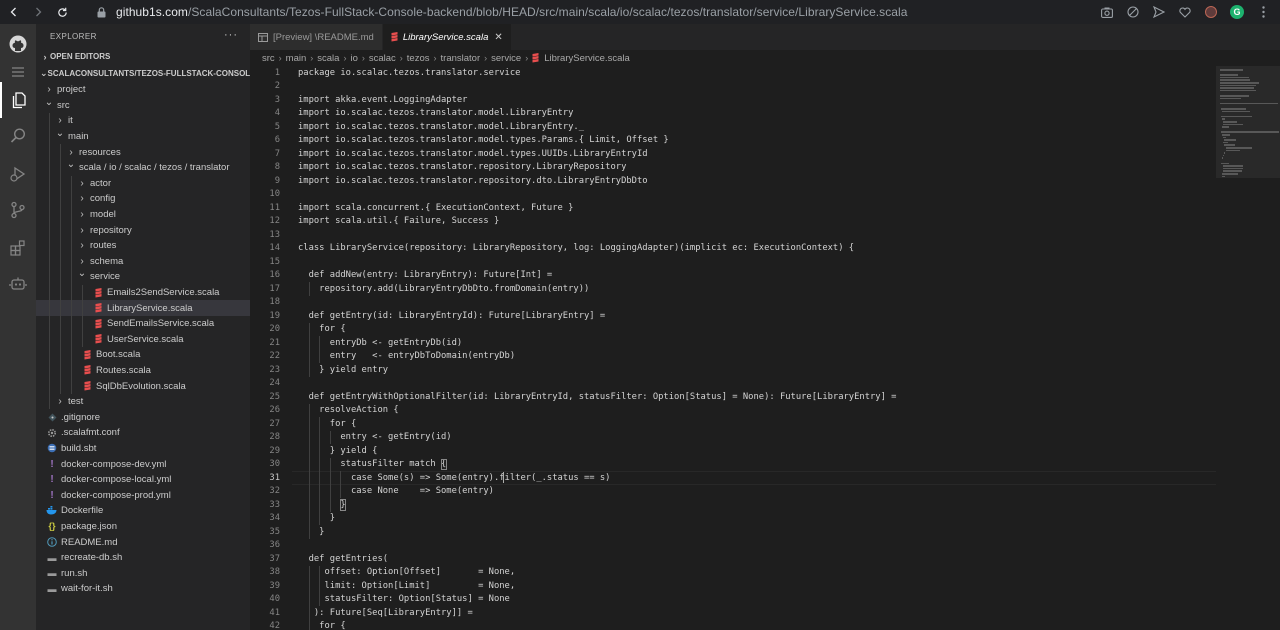 Image resolution: width=1280 pixels, height=630 pixels. Describe the element at coordinates (733, 437) in the screenshot. I see `code-line: 28 entry <- getEntry(id)` at that location.